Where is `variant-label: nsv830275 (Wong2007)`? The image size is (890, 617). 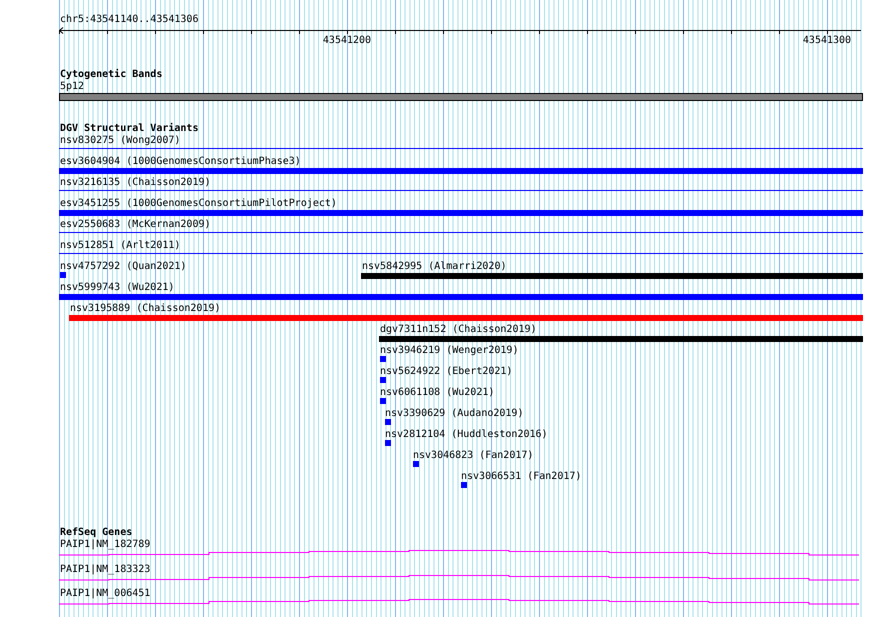
variant-label: nsv830275 (Wong2007) is located at coordinates (120, 141).